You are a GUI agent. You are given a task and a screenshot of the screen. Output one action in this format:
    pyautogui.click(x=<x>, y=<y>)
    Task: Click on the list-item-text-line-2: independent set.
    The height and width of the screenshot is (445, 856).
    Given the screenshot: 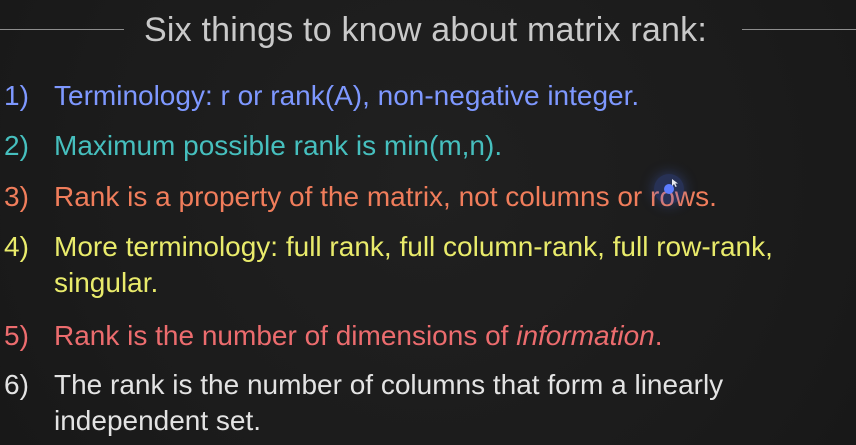 What is the action you would take?
    pyautogui.click(x=158, y=420)
    